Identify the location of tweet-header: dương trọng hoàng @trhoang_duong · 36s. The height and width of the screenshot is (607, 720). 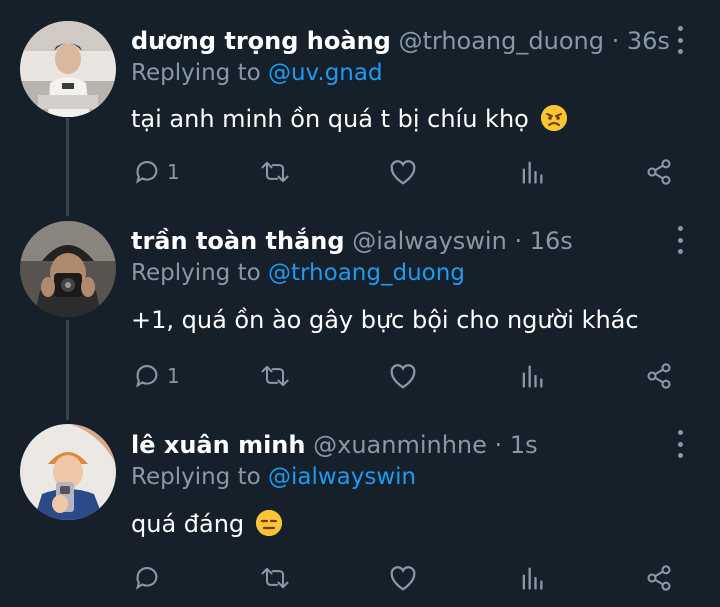
(400, 41).